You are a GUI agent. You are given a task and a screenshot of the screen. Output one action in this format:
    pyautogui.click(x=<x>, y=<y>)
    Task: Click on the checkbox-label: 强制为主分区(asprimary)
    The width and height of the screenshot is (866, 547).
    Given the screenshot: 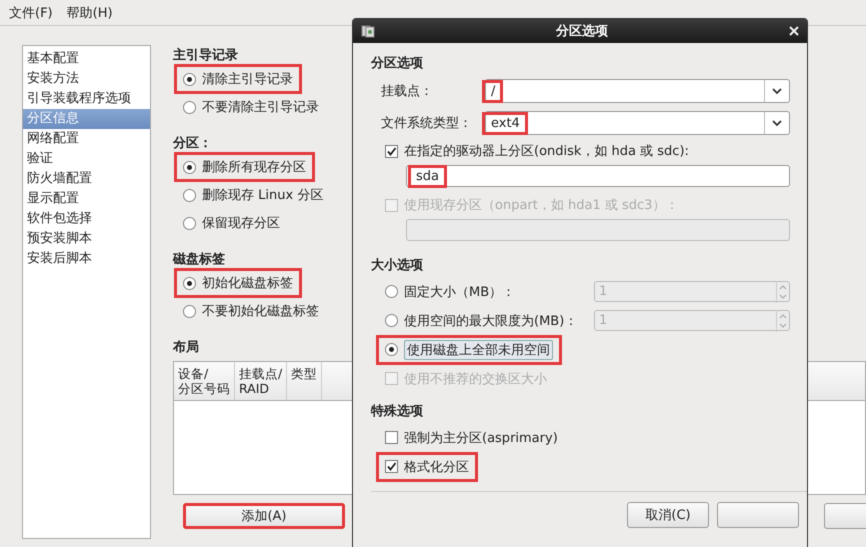 What is the action you would take?
    pyautogui.click(x=481, y=438)
    